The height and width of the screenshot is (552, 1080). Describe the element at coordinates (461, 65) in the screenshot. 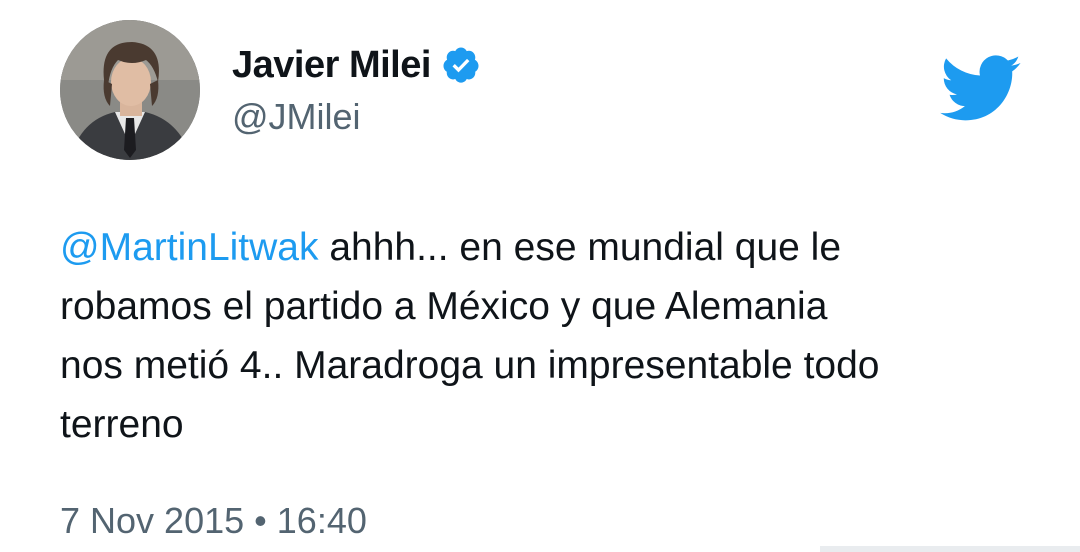

I see `verified-badge-icon` at that location.